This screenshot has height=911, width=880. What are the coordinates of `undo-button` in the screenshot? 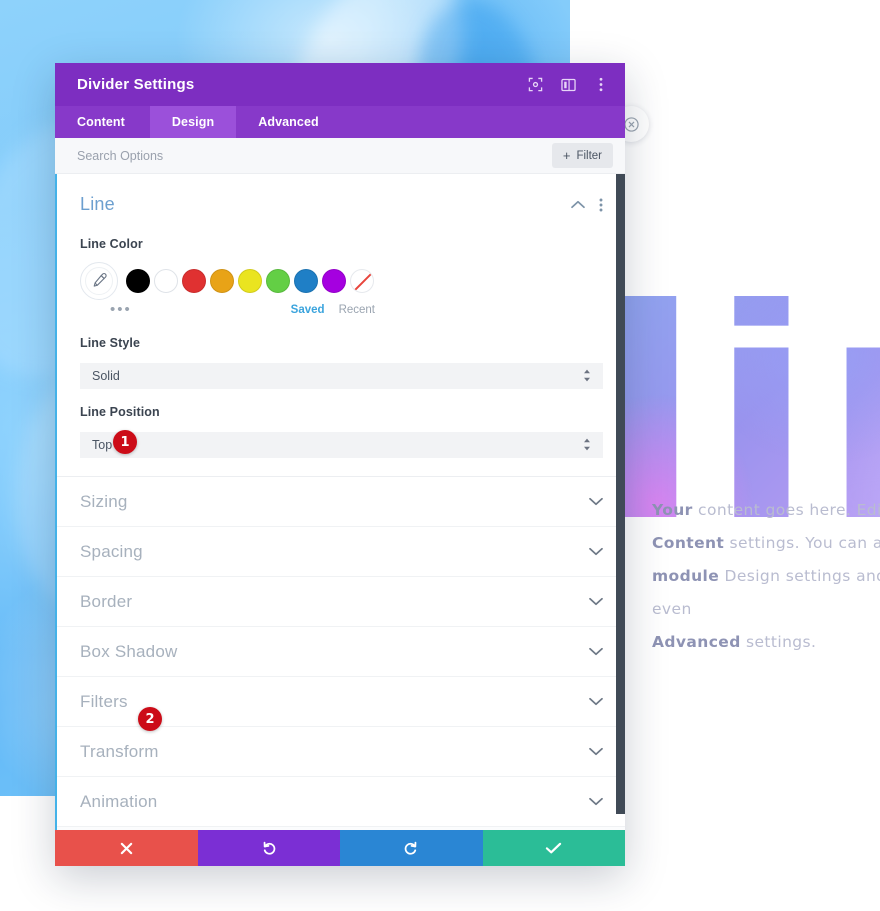 It's located at (268, 848).